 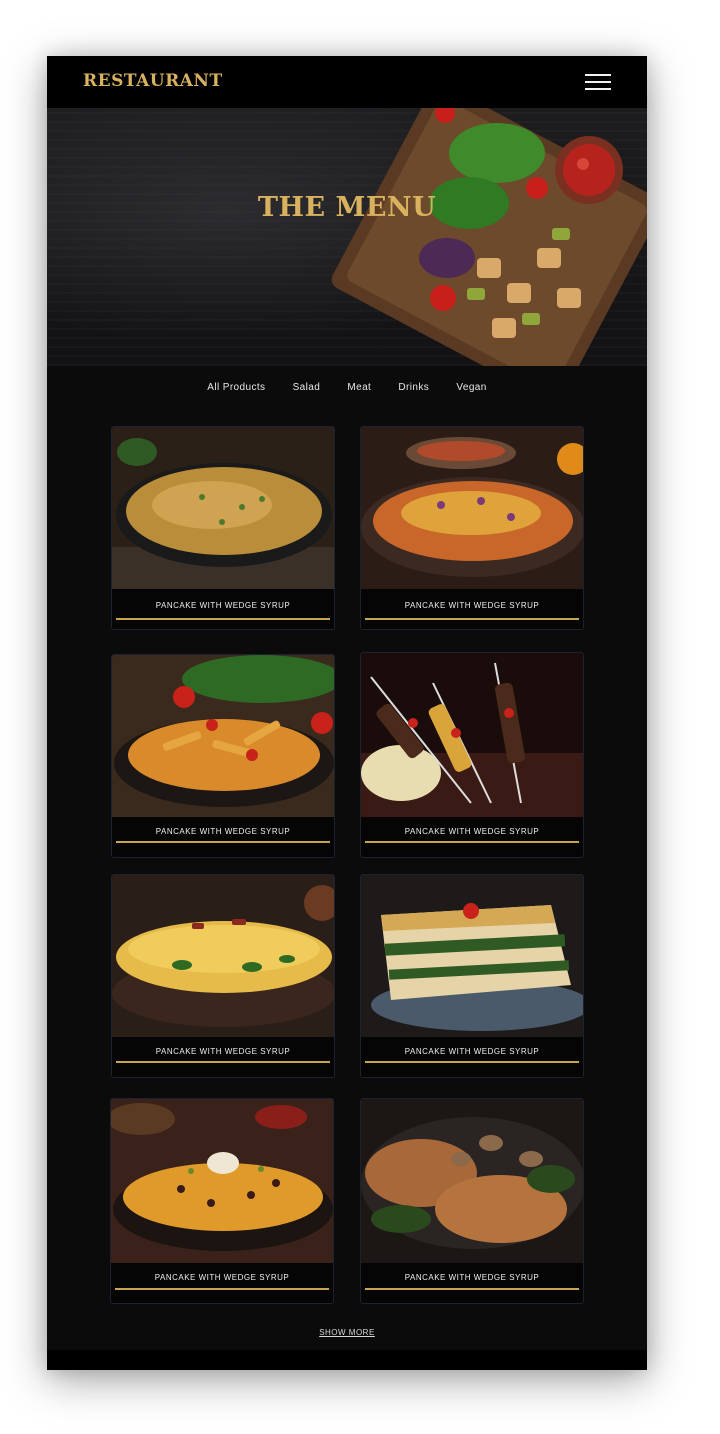 I want to click on product-image-lasagna, so click(x=472, y=956).